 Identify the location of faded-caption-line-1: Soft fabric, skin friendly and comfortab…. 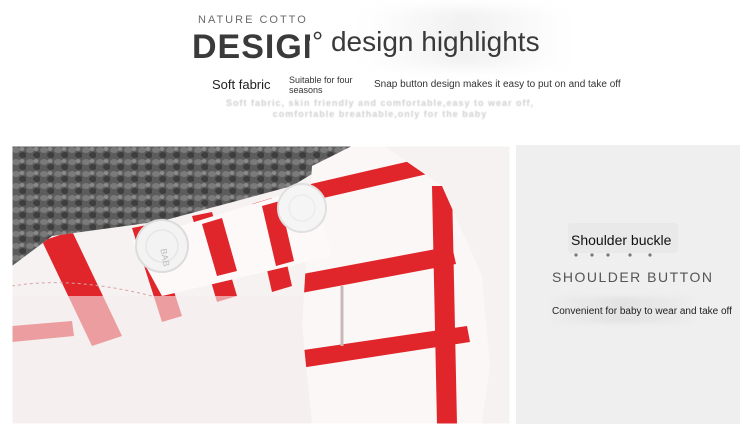
(380, 103).